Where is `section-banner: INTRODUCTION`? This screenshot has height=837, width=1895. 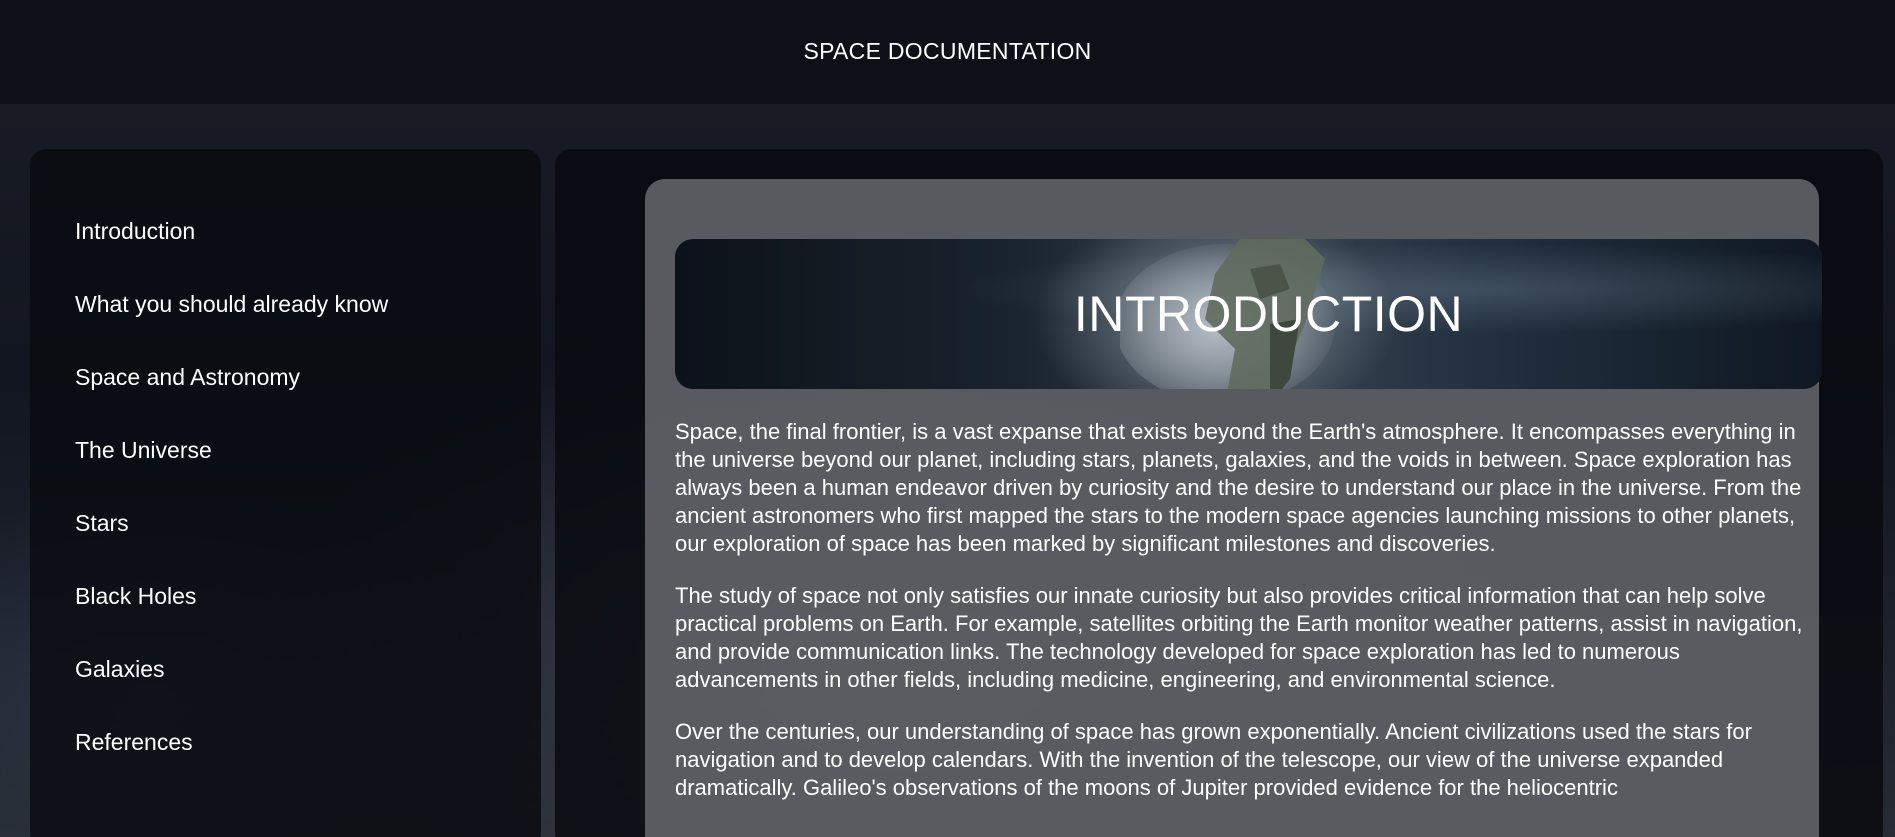
section-banner: INTRODUCTION is located at coordinates (1248, 314).